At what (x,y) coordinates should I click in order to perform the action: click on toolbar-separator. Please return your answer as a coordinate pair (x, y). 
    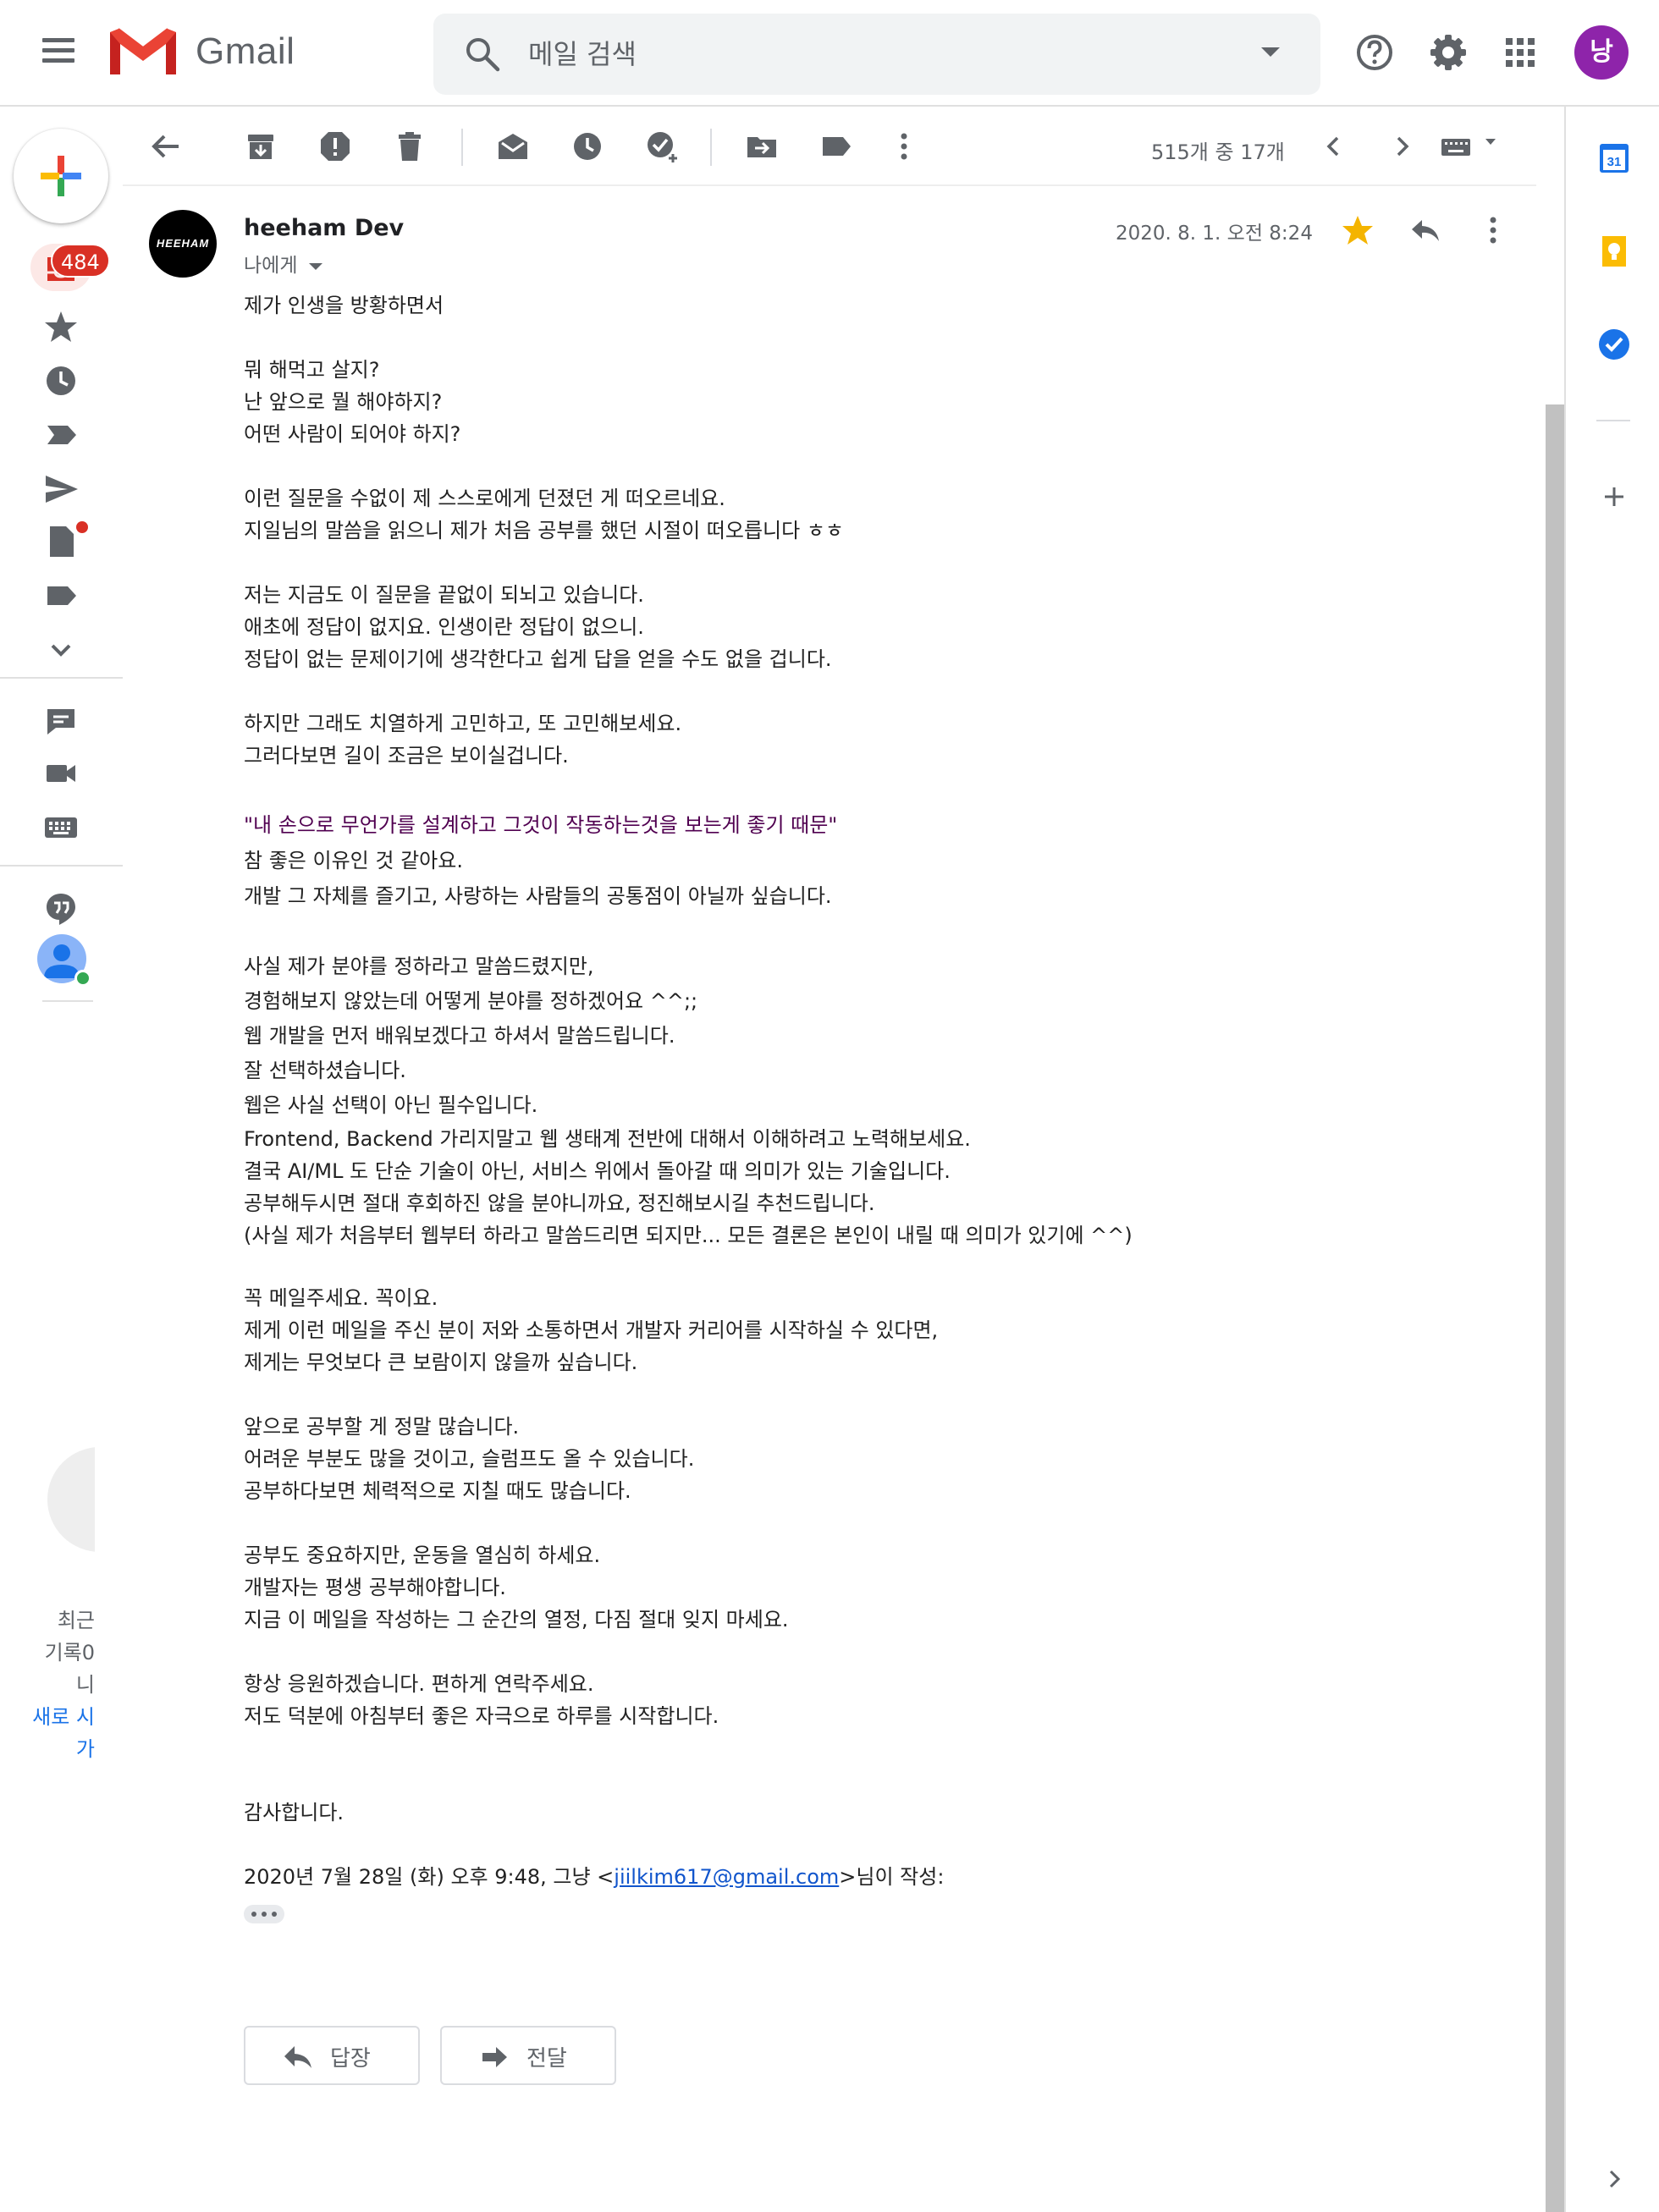
    Looking at the image, I should click on (462, 147).